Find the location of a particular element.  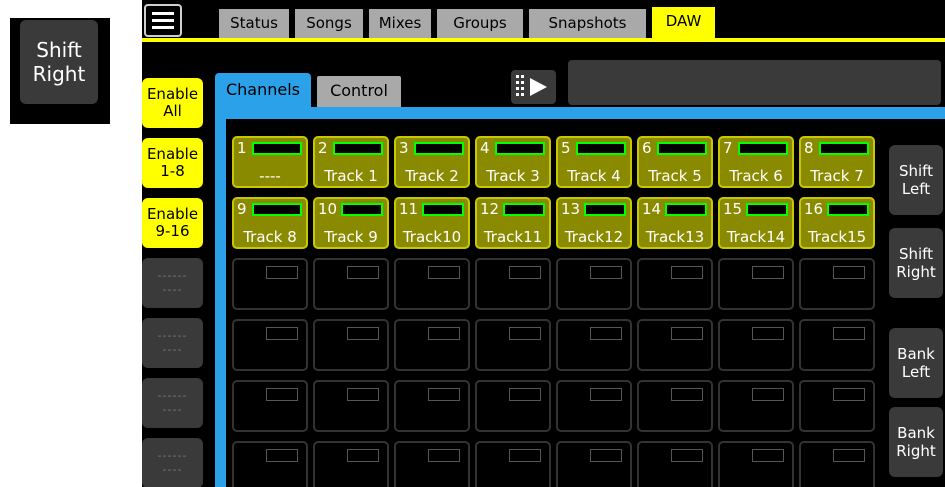

panel-border-top is located at coordinates (580, 113).